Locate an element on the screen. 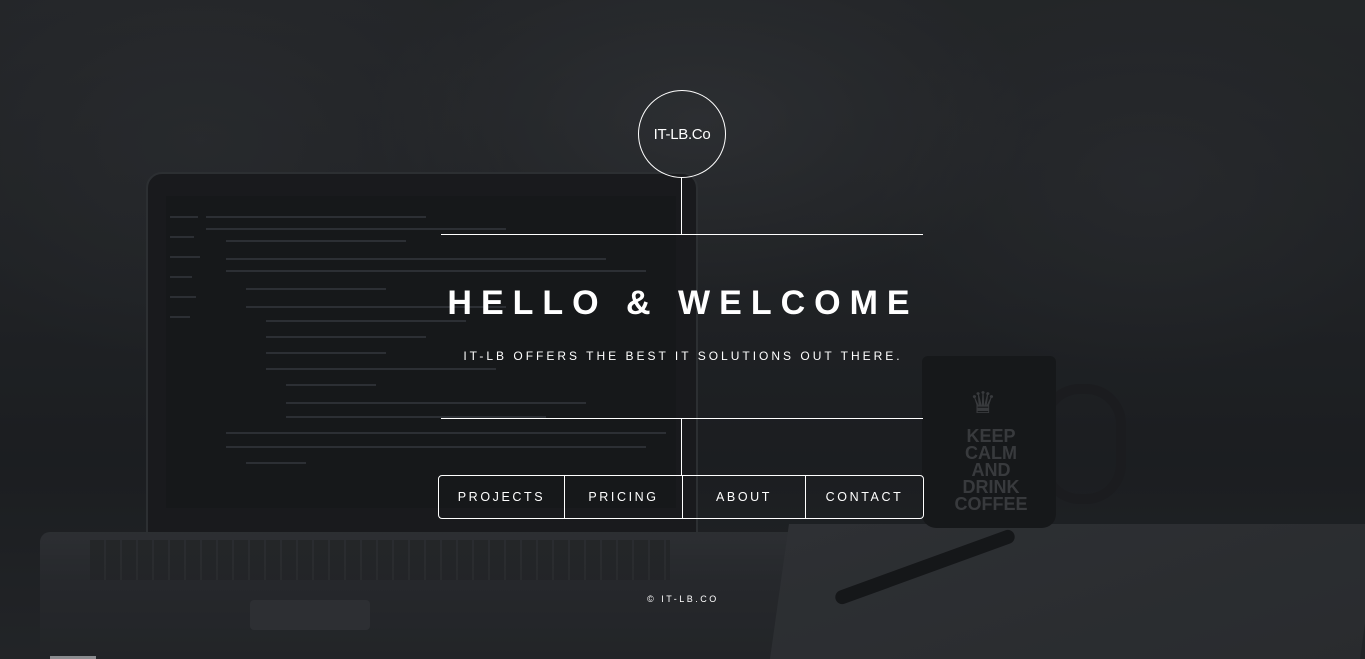 The height and width of the screenshot is (659, 1365). logo: IT-LB.Co is located at coordinates (682, 134).